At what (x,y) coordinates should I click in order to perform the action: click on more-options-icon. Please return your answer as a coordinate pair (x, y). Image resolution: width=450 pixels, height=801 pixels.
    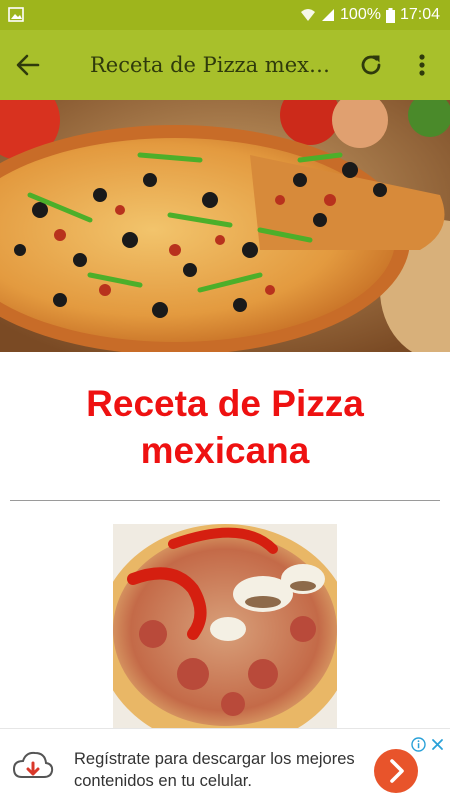
    Looking at the image, I should click on (422, 65).